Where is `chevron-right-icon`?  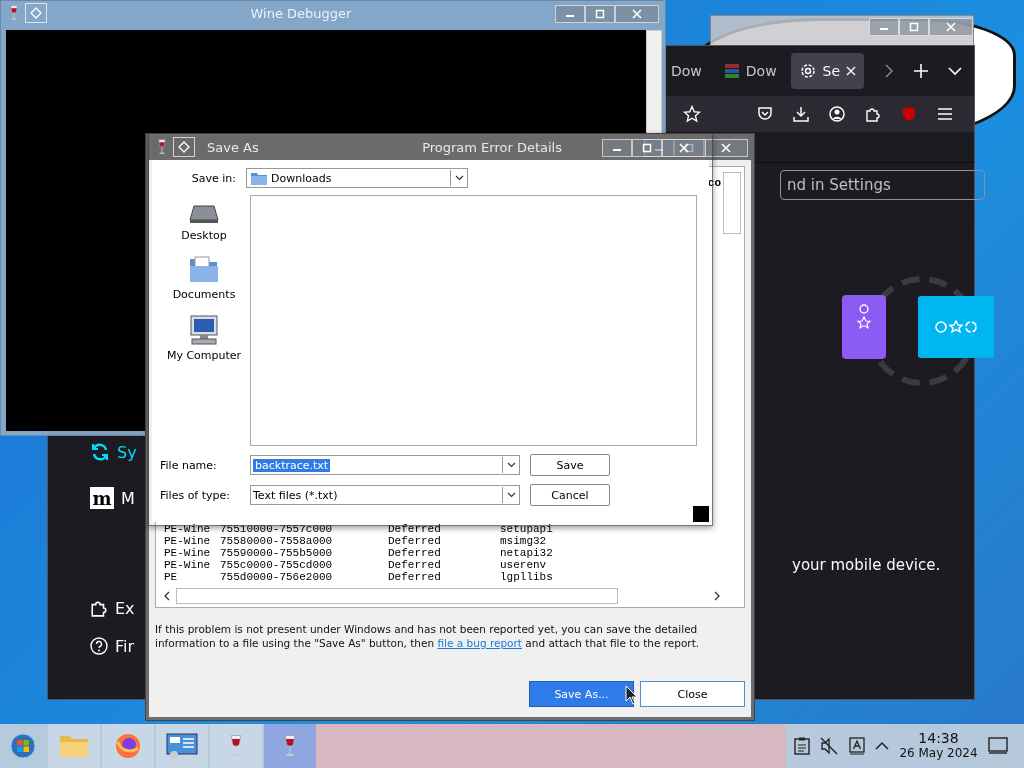 chevron-right-icon is located at coordinates (889, 71).